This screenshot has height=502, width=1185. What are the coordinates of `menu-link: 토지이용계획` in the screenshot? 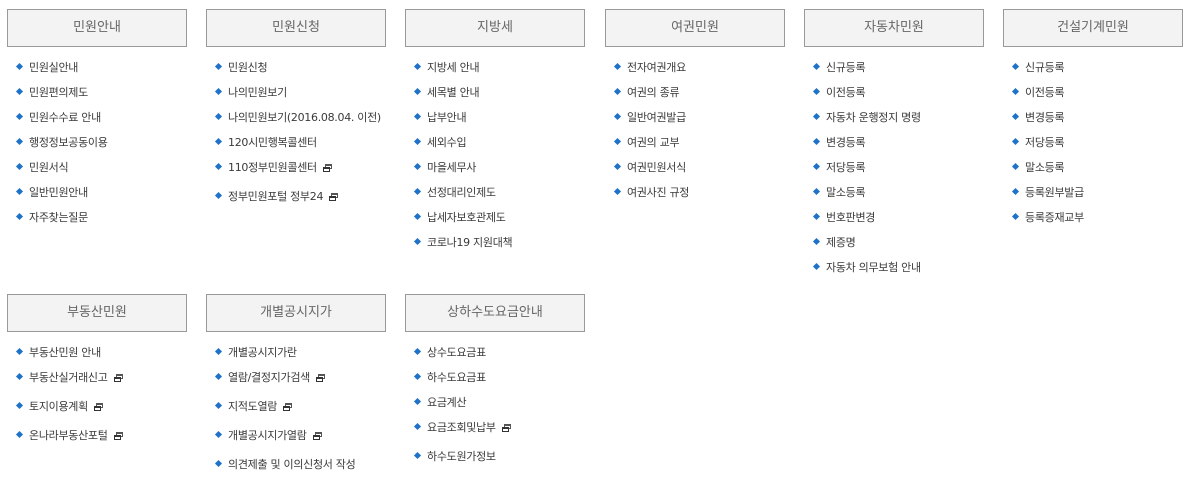 It's located at (97, 406).